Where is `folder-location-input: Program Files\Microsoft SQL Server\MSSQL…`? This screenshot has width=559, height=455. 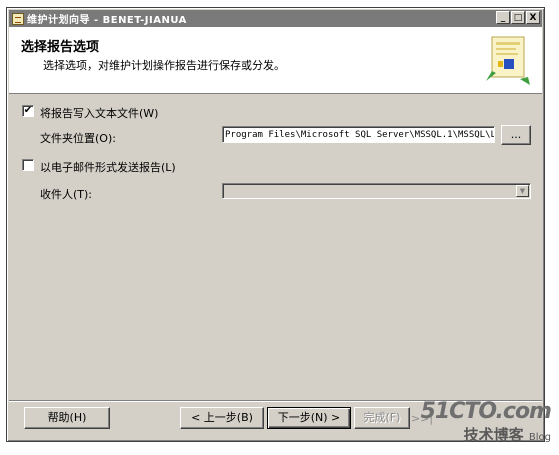
folder-location-input: Program Files\Microsoft SQL Server\MSSQL… is located at coordinates (358, 134).